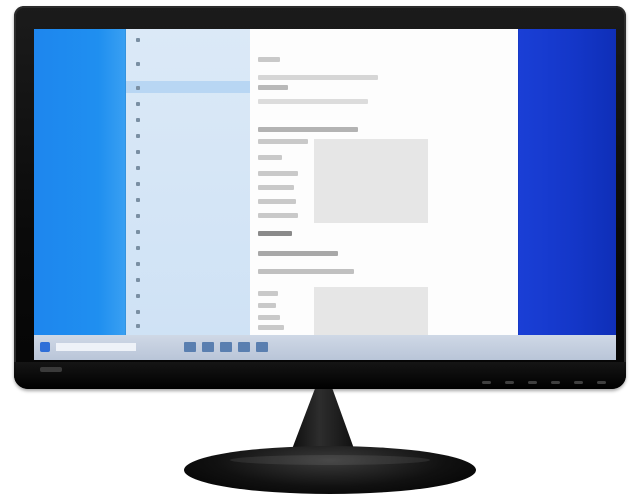  I want to click on monitor-brand-logo, so click(51, 369).